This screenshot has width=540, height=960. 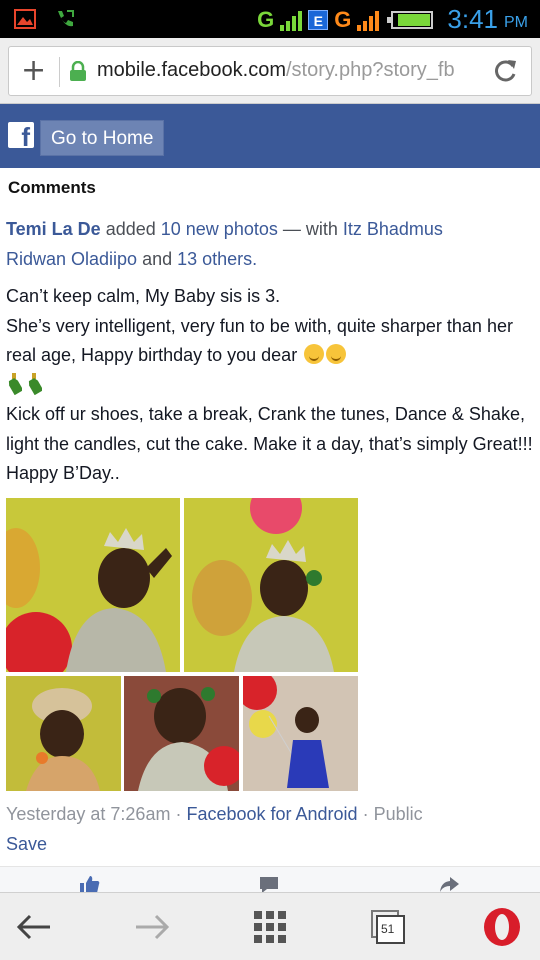 What do you see at coordinates (88, 814) in the screenshot?
I see `post-timestamp: Yesterday at 7:26am` at bounding box center [88, 814].